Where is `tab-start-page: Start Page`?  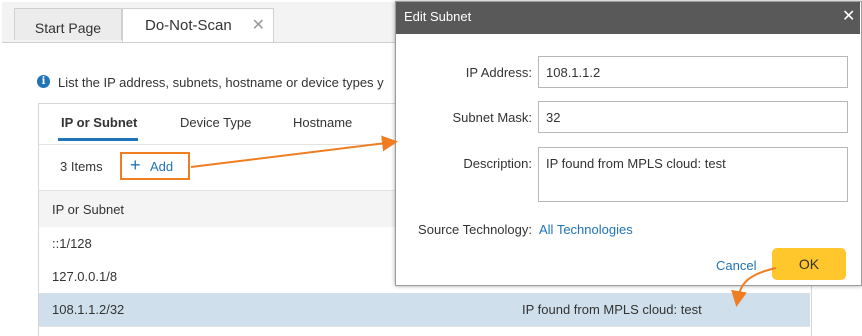
tab-start-page: Start Page is located at coordinates (68, 24).